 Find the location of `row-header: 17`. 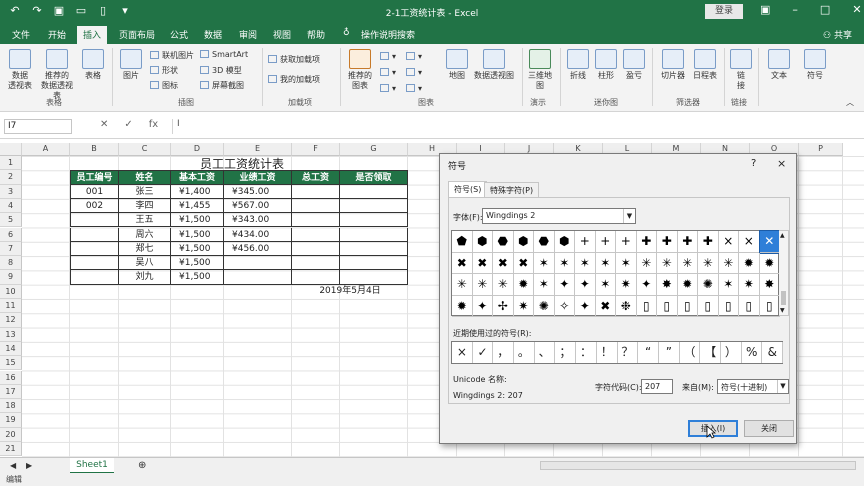

row-header: 17 is located at coordinates (11, 392).